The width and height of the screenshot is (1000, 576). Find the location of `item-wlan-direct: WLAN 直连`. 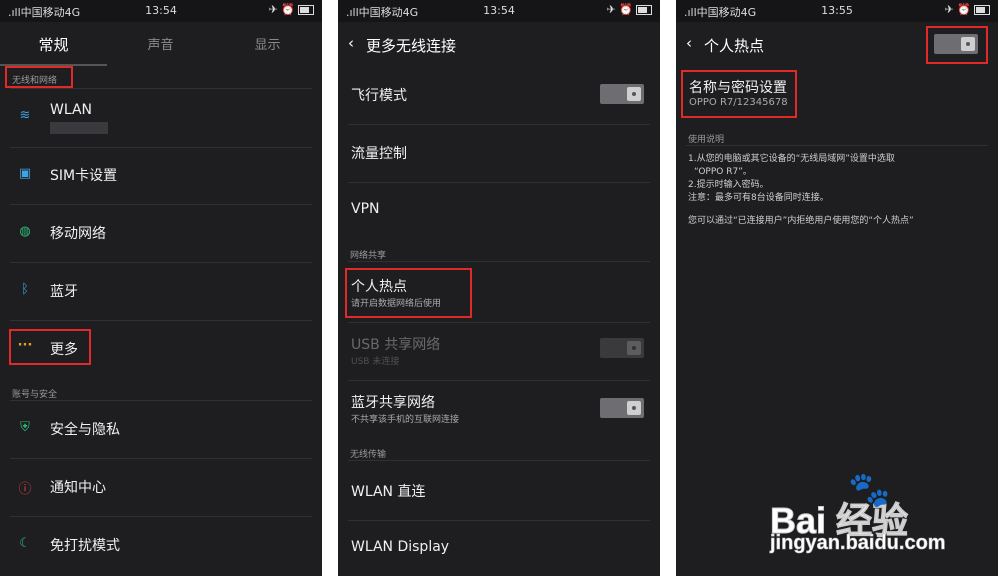

item-wlan-direct: WLAN 直连 is located at coordinates (499, 496).